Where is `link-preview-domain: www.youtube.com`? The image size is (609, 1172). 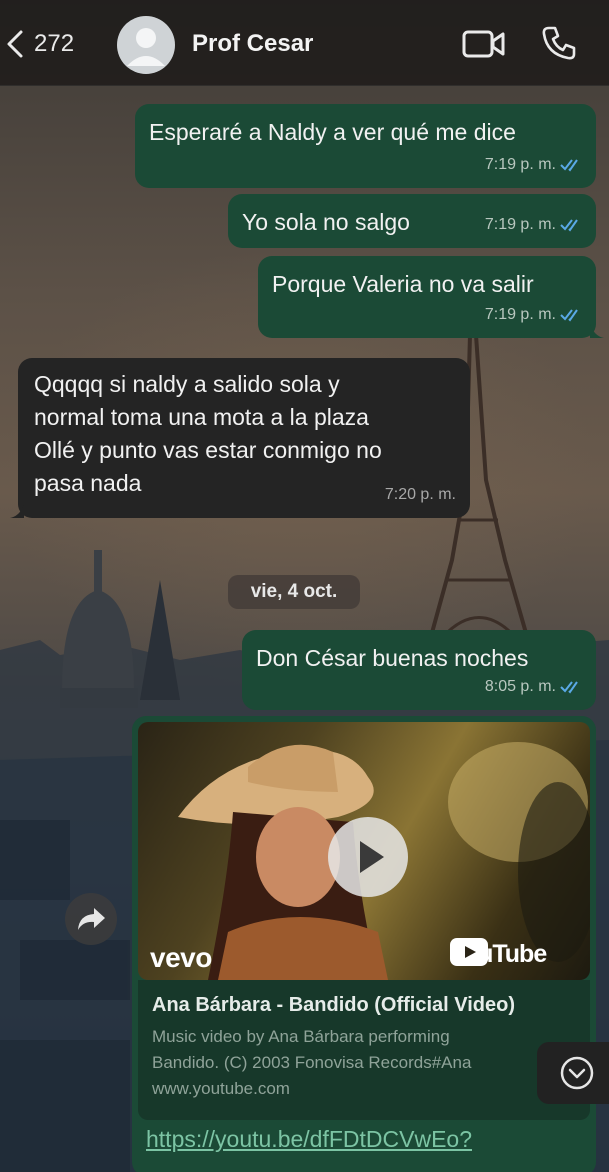
link-preview-domain: www.youtube.com is located at coordinates (221, 1088).